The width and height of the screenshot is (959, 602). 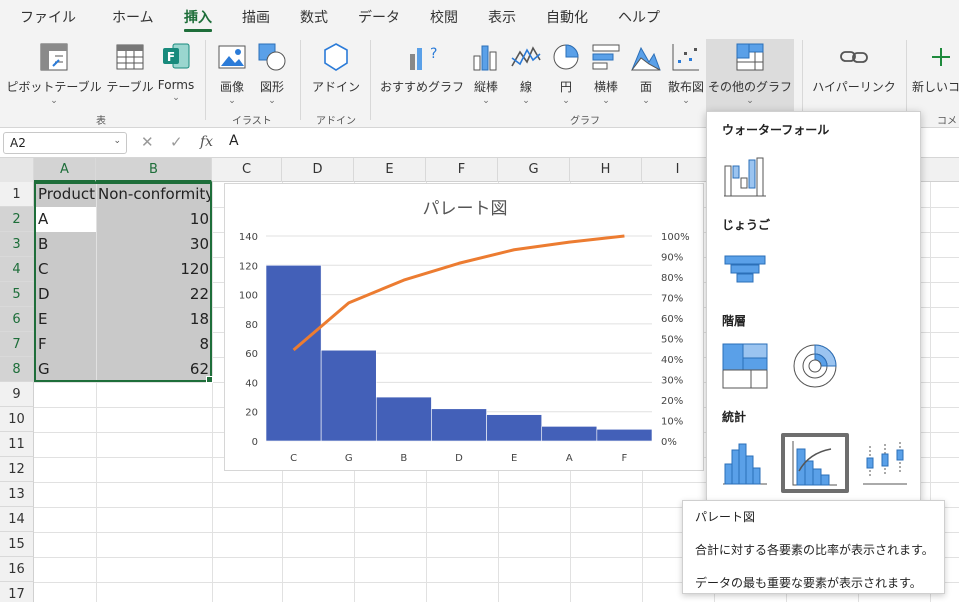 What do you see at coordinates (745, 464) in the screenshot?
I see `histogram-chart-icon` at bounding box center [745, 464].